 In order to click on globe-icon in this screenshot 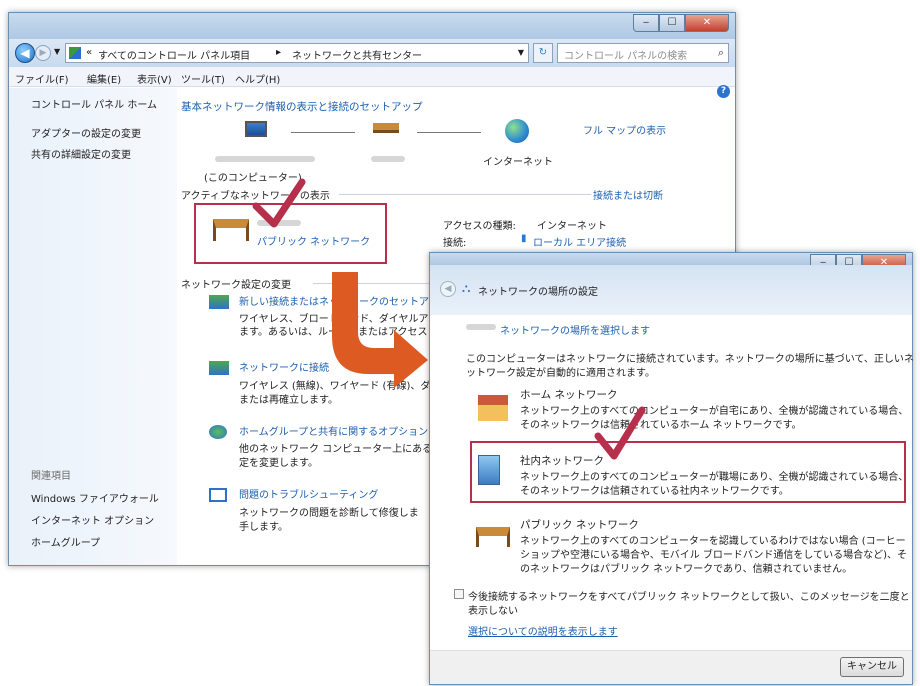, I will do `click(517, 131)`.